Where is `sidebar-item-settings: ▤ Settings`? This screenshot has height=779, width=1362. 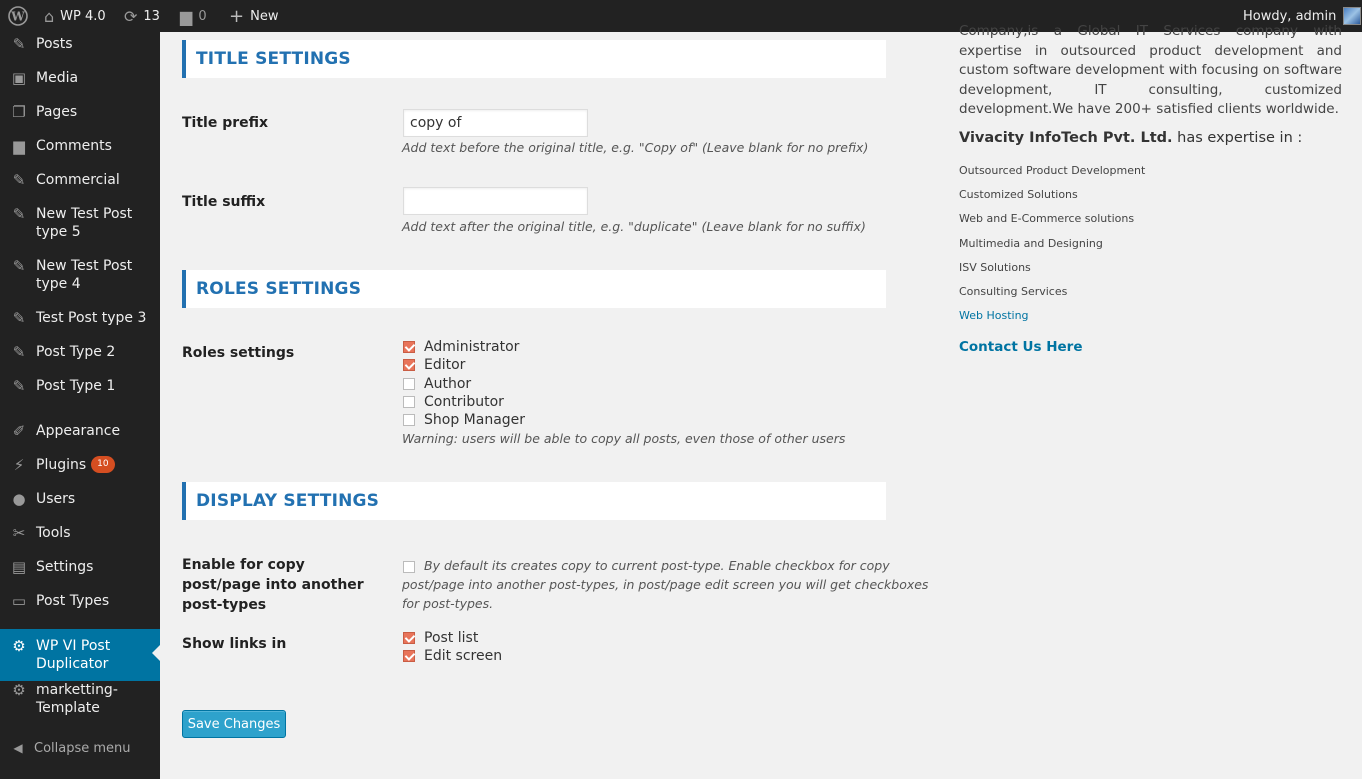 sidebar-item-settings: ▤ Settings is located at coordinates (80, 575).